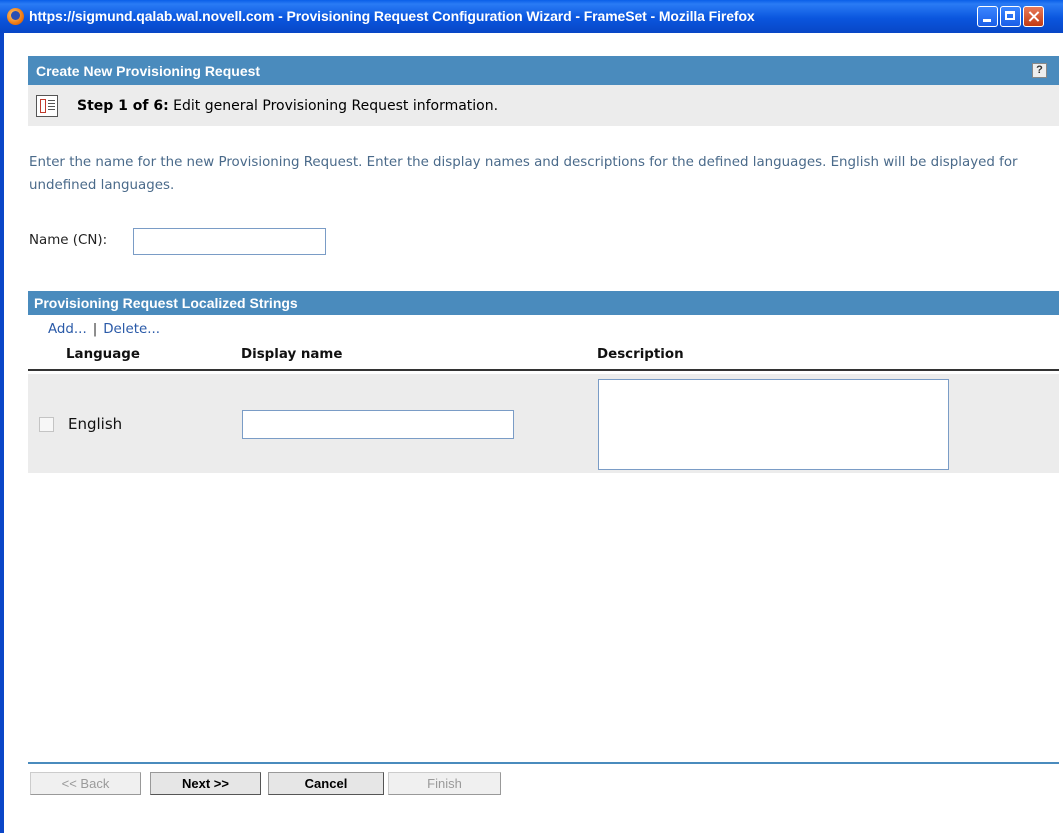 This screenshot has width=1063, height=833. Describe the element at coordinates (85, 783) in the screenshot. I see `back-button: << Back` at that location.